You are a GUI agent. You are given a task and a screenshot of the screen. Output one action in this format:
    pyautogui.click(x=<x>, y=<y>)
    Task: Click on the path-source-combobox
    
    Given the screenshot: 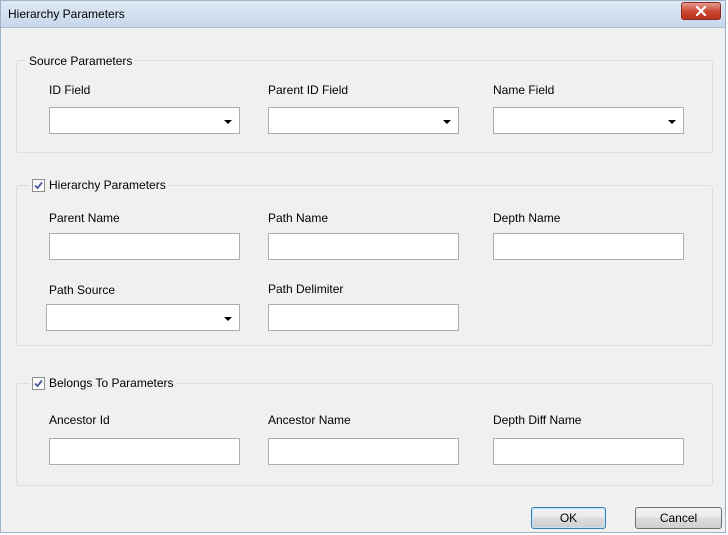 What is the action you would take?
    pyautogui.click(x=143, y=317)
    